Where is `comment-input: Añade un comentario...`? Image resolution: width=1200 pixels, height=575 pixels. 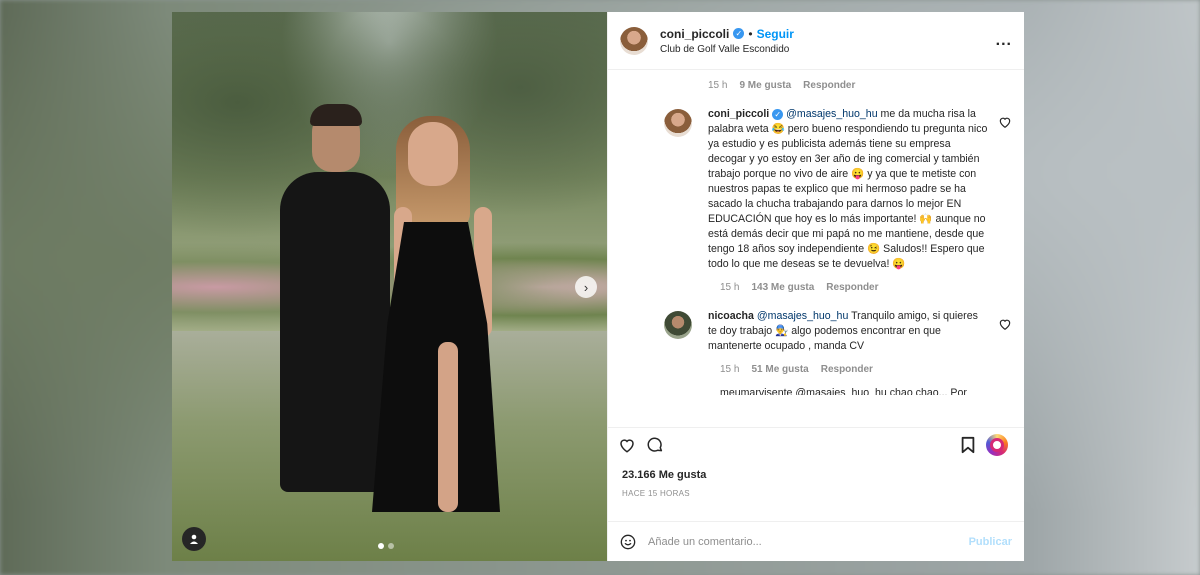 comment-input: Añade un comentario... is located at coordinates (802, 542).